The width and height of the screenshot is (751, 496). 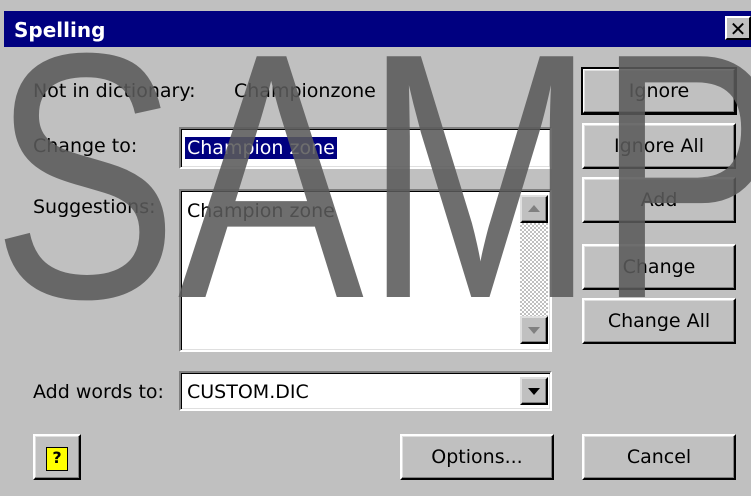 I want to click on title-bar: Spelling ✕, so click(x=377, y=29).